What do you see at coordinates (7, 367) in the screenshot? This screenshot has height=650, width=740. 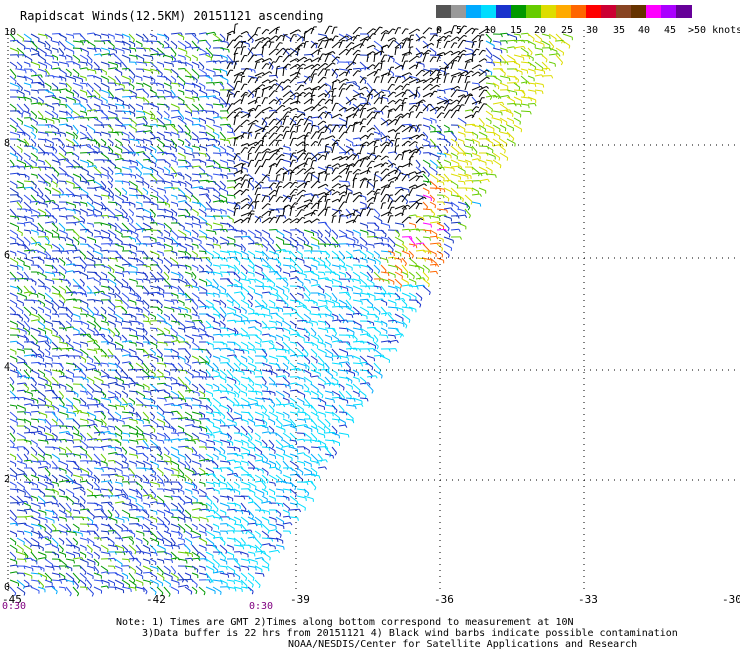 I see `latitude-tick: 4` at bounding box center [7, 367].